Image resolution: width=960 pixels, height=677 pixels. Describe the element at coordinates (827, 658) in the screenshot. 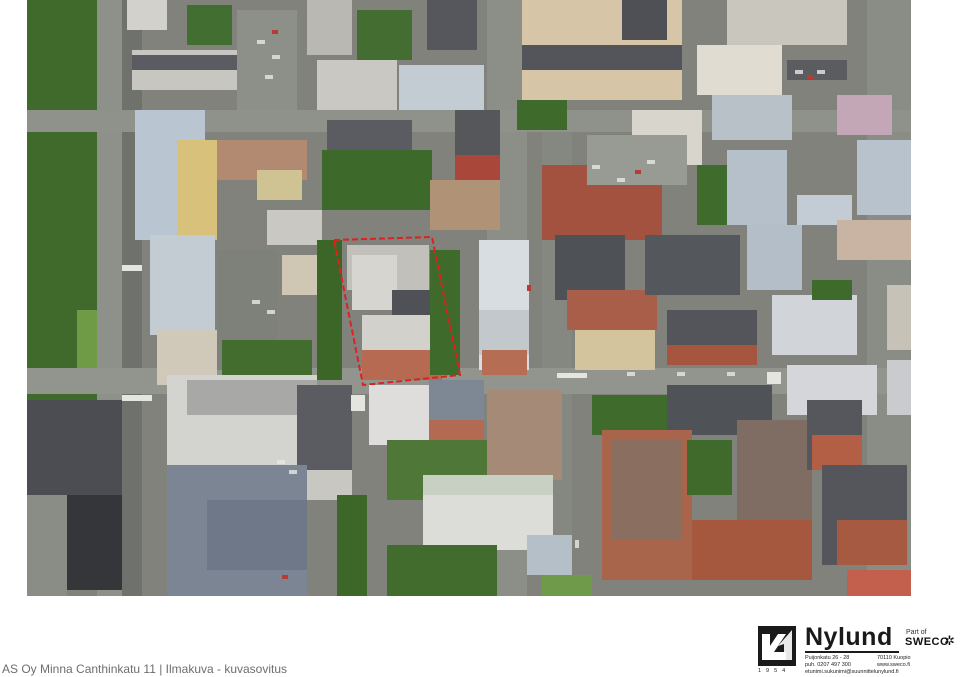

I see `address: Puijonkatu 26 - 28` at that location.